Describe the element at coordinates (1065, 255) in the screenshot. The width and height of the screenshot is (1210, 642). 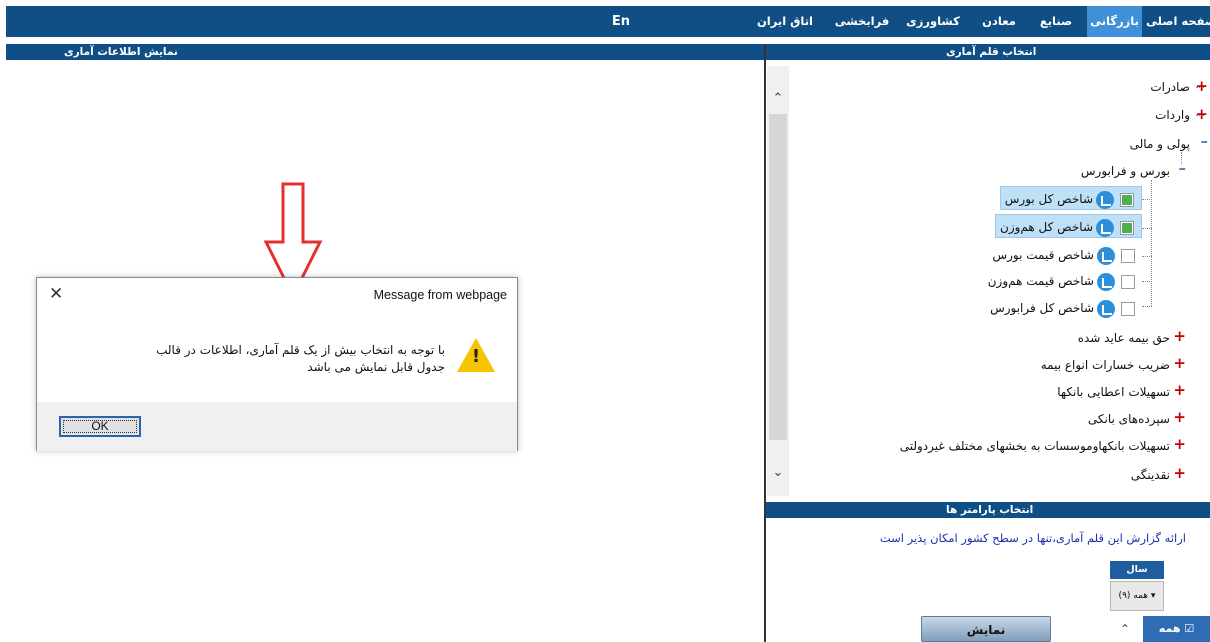
I see `tree-leaf-stock-price-index: شاخص قیمت بورس` at that location.